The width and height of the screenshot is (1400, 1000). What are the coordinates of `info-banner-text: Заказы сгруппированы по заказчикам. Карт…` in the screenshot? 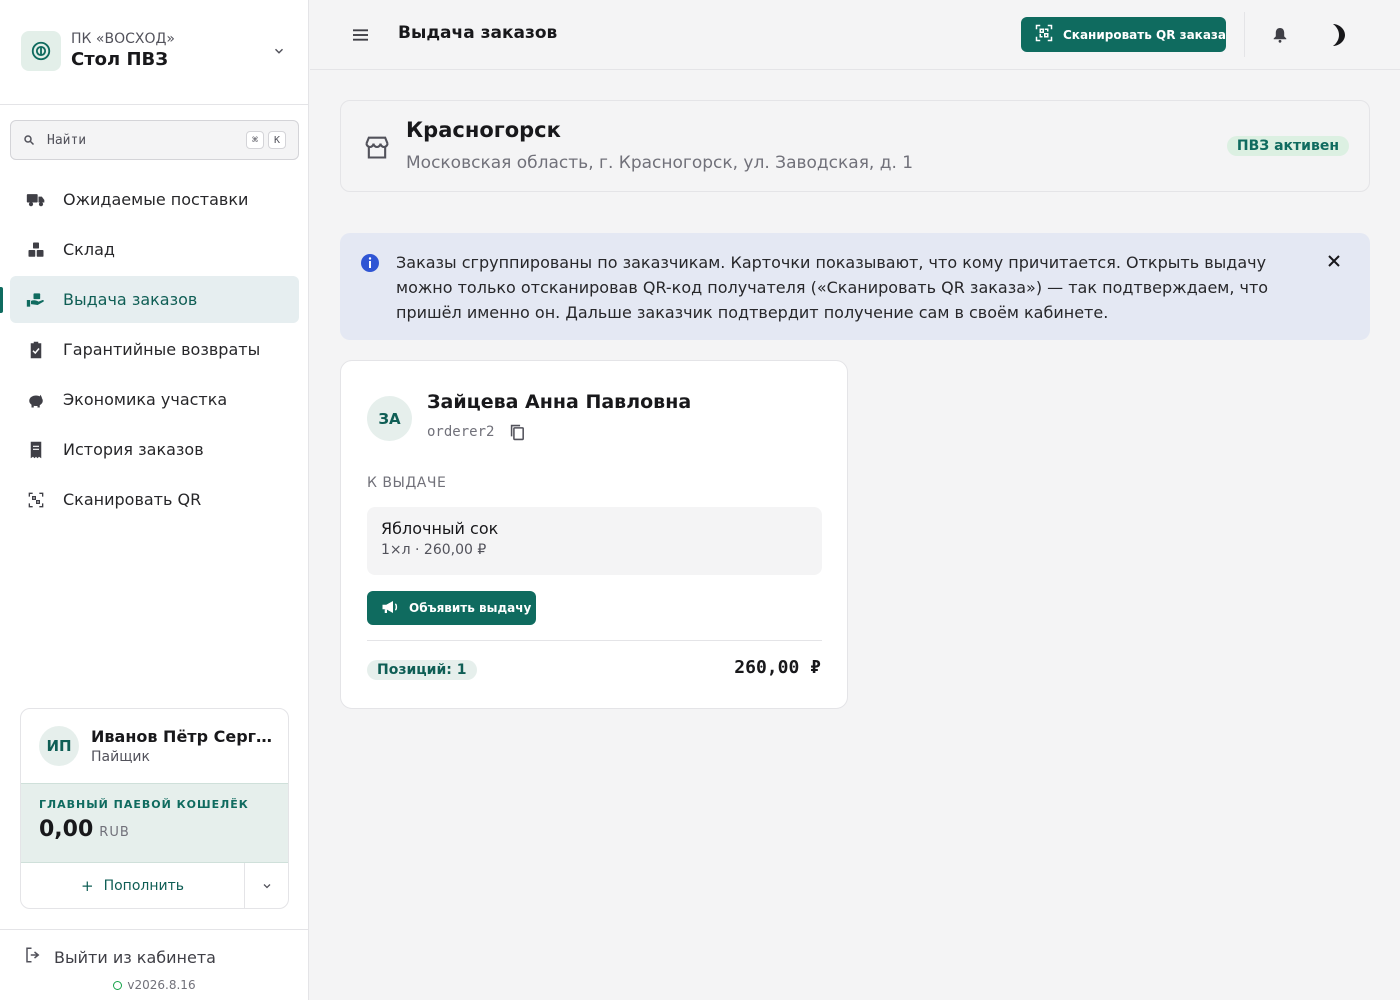 It's located at (832, 287).